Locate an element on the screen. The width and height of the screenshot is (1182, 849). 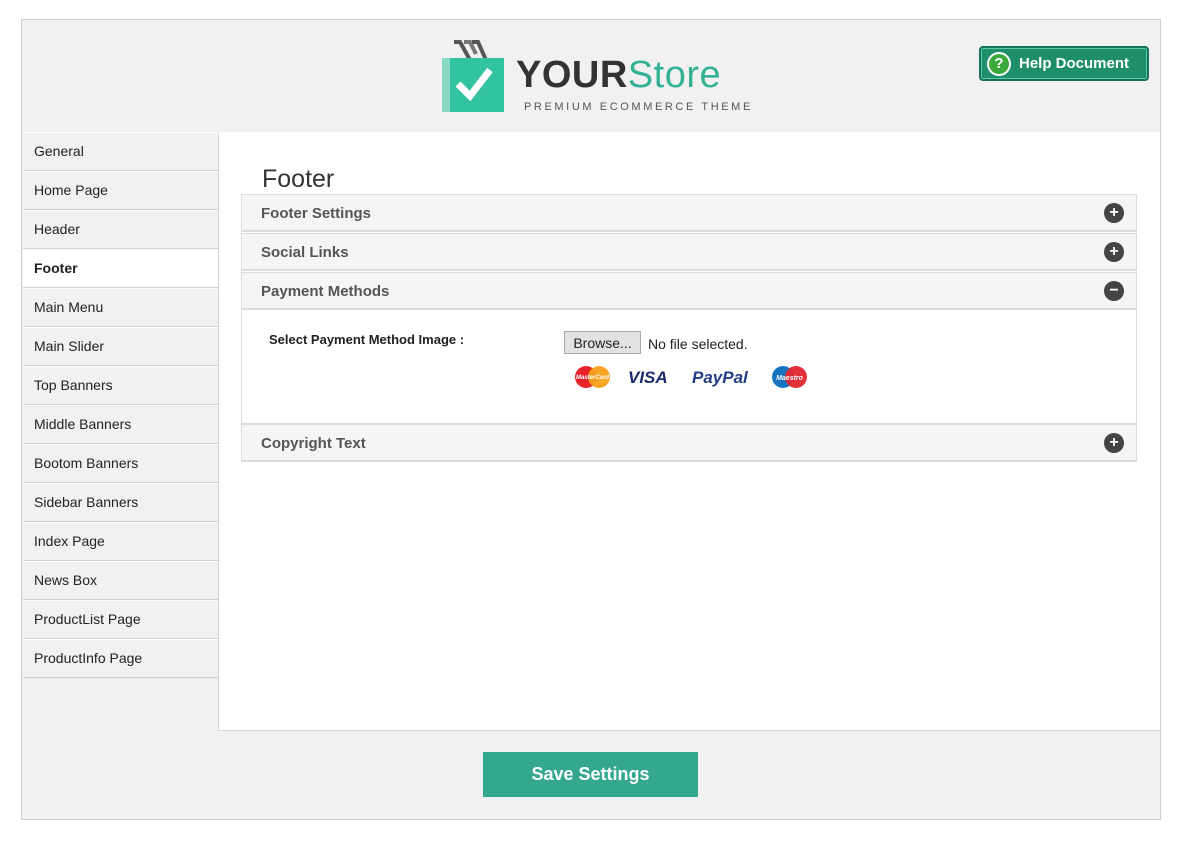
svg-text: Maestro is located at coordinates (790, 378).